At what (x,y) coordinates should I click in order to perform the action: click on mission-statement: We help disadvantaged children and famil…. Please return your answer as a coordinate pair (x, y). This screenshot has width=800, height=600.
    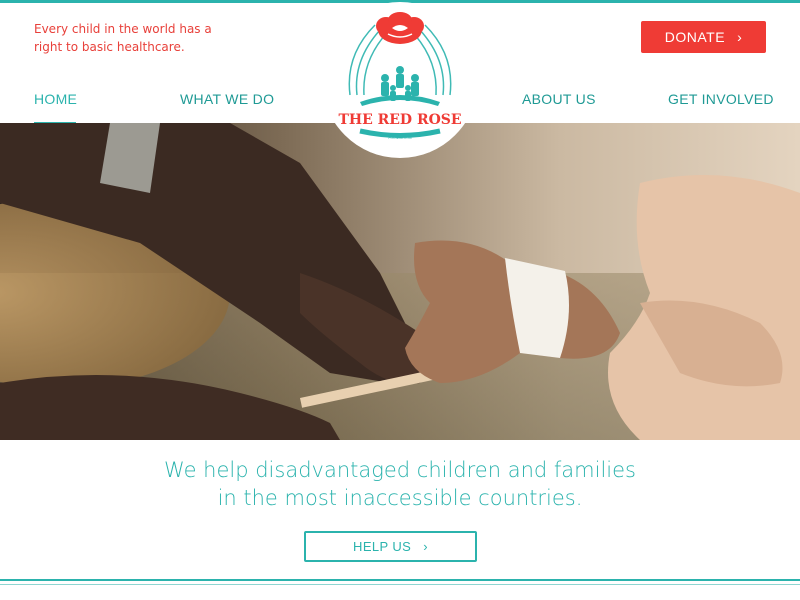
    Looking at the image, I should click on (400, 484).